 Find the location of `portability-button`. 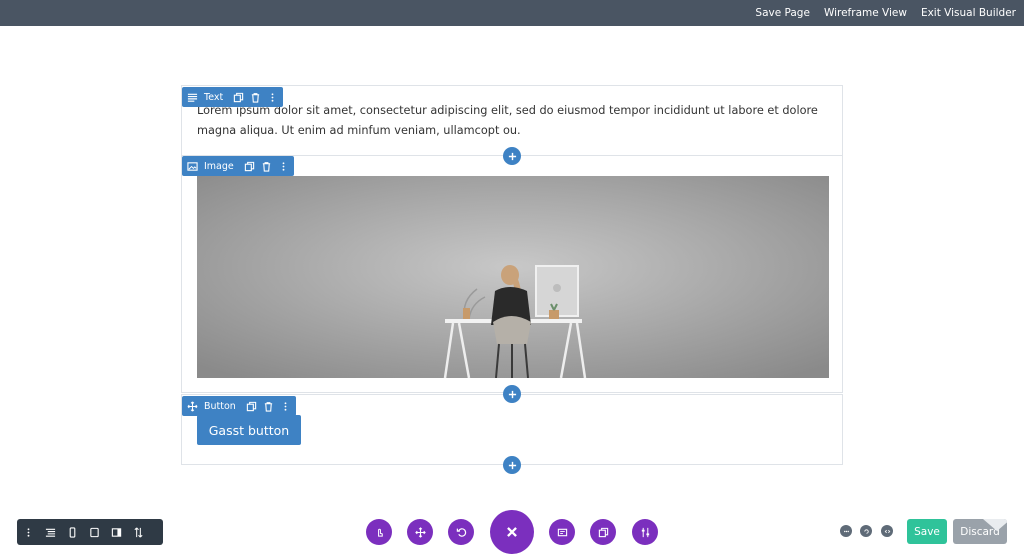

portability-button is located at coordinates (562, 532).